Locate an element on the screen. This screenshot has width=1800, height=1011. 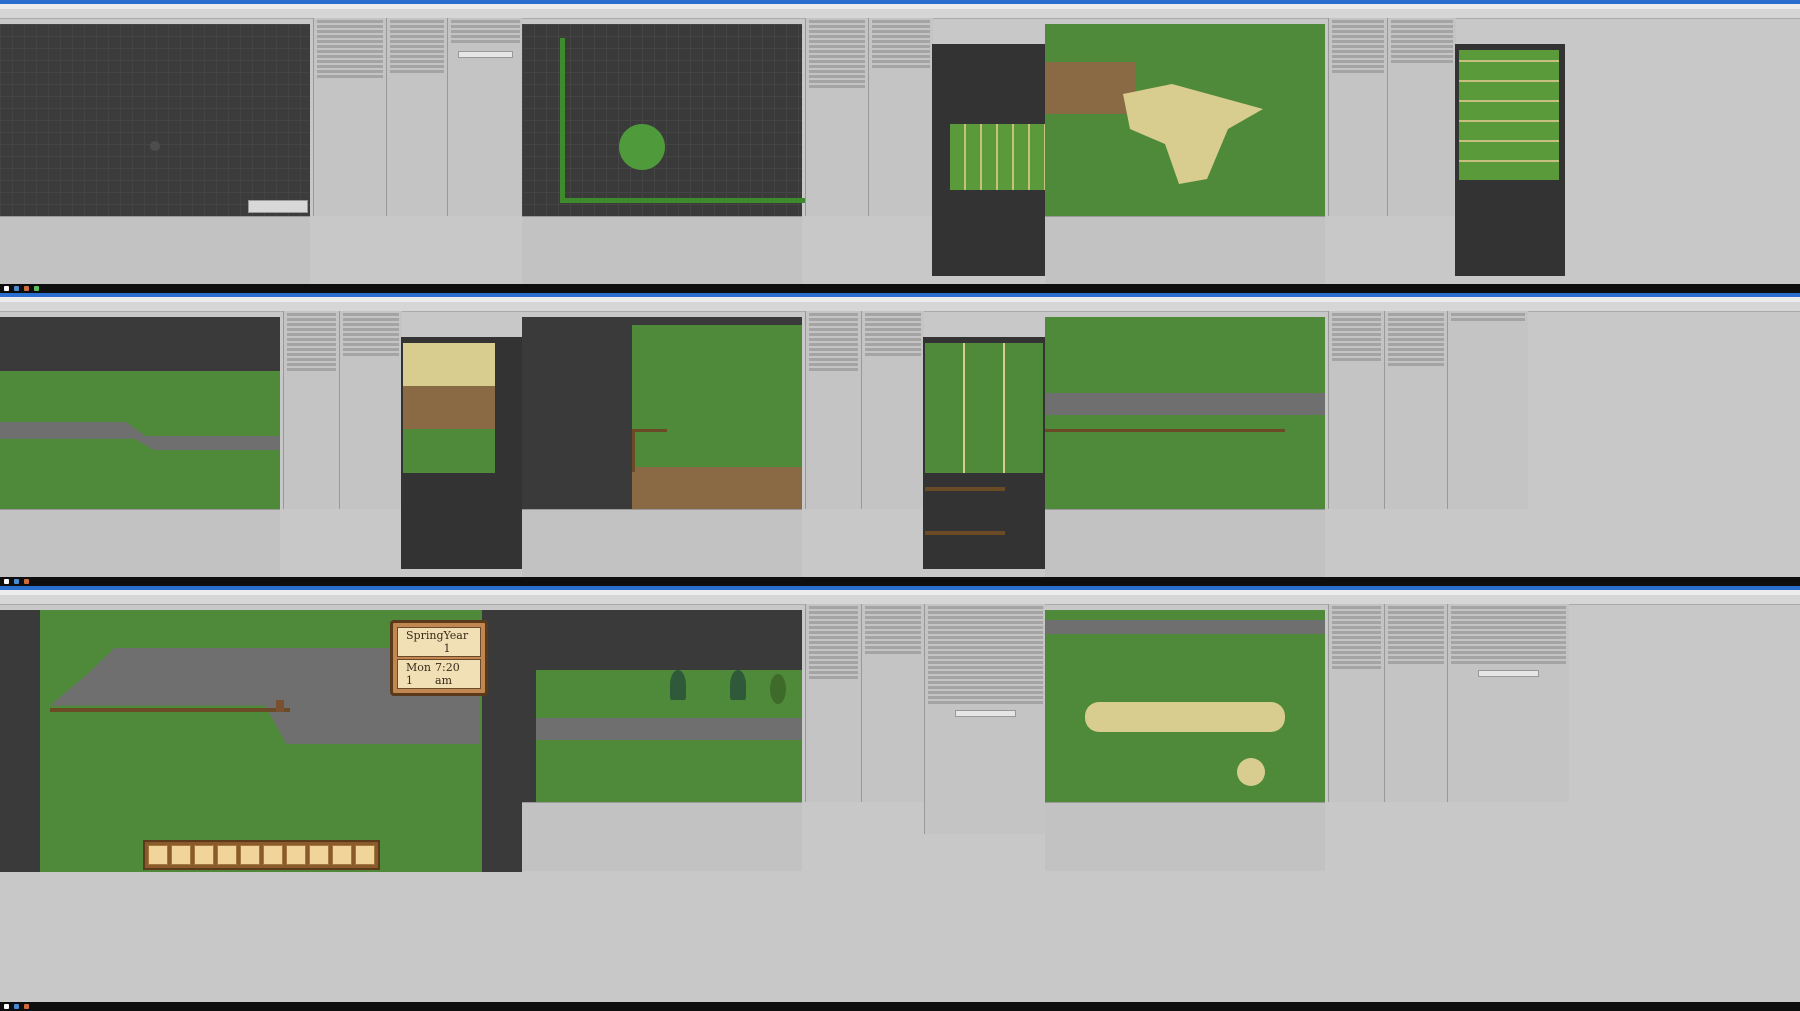
fence-rail is located at coordinates (170, 710).